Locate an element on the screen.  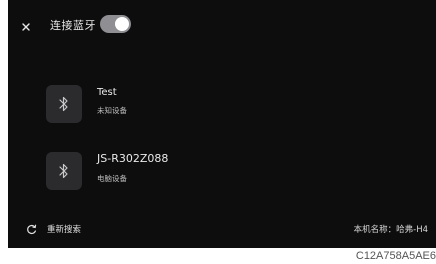
refresh-button: 重新搜索 is located at coordinates (53, 229).